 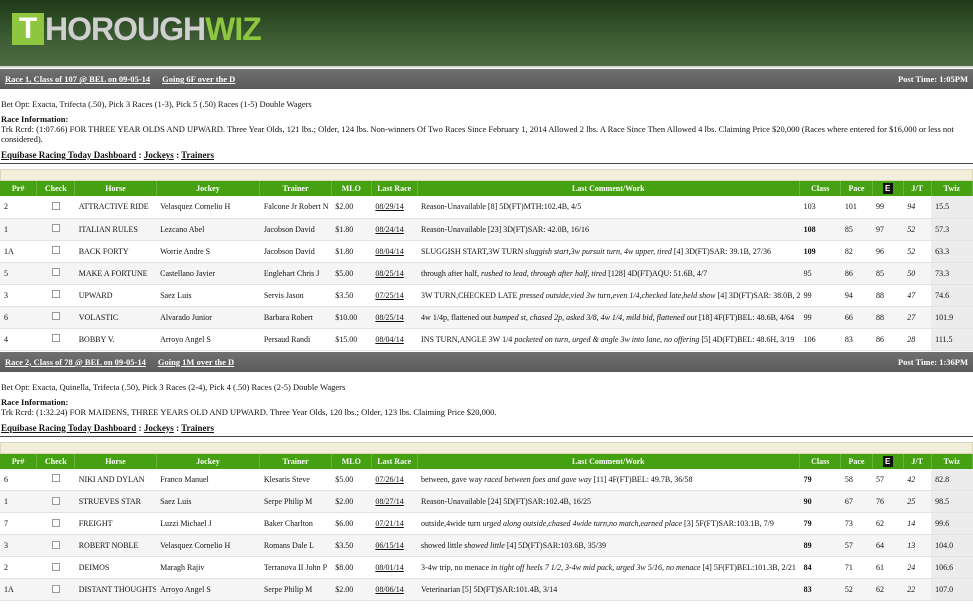 I want to click on horse-name: FREIGHT, so click(x=115, y=523).